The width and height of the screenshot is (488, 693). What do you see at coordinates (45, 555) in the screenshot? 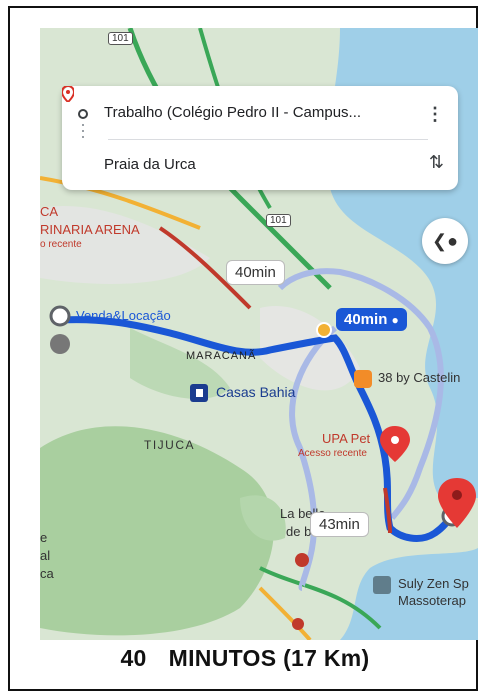
I see `left-edge-al: al` at bounding box center [45, 555].